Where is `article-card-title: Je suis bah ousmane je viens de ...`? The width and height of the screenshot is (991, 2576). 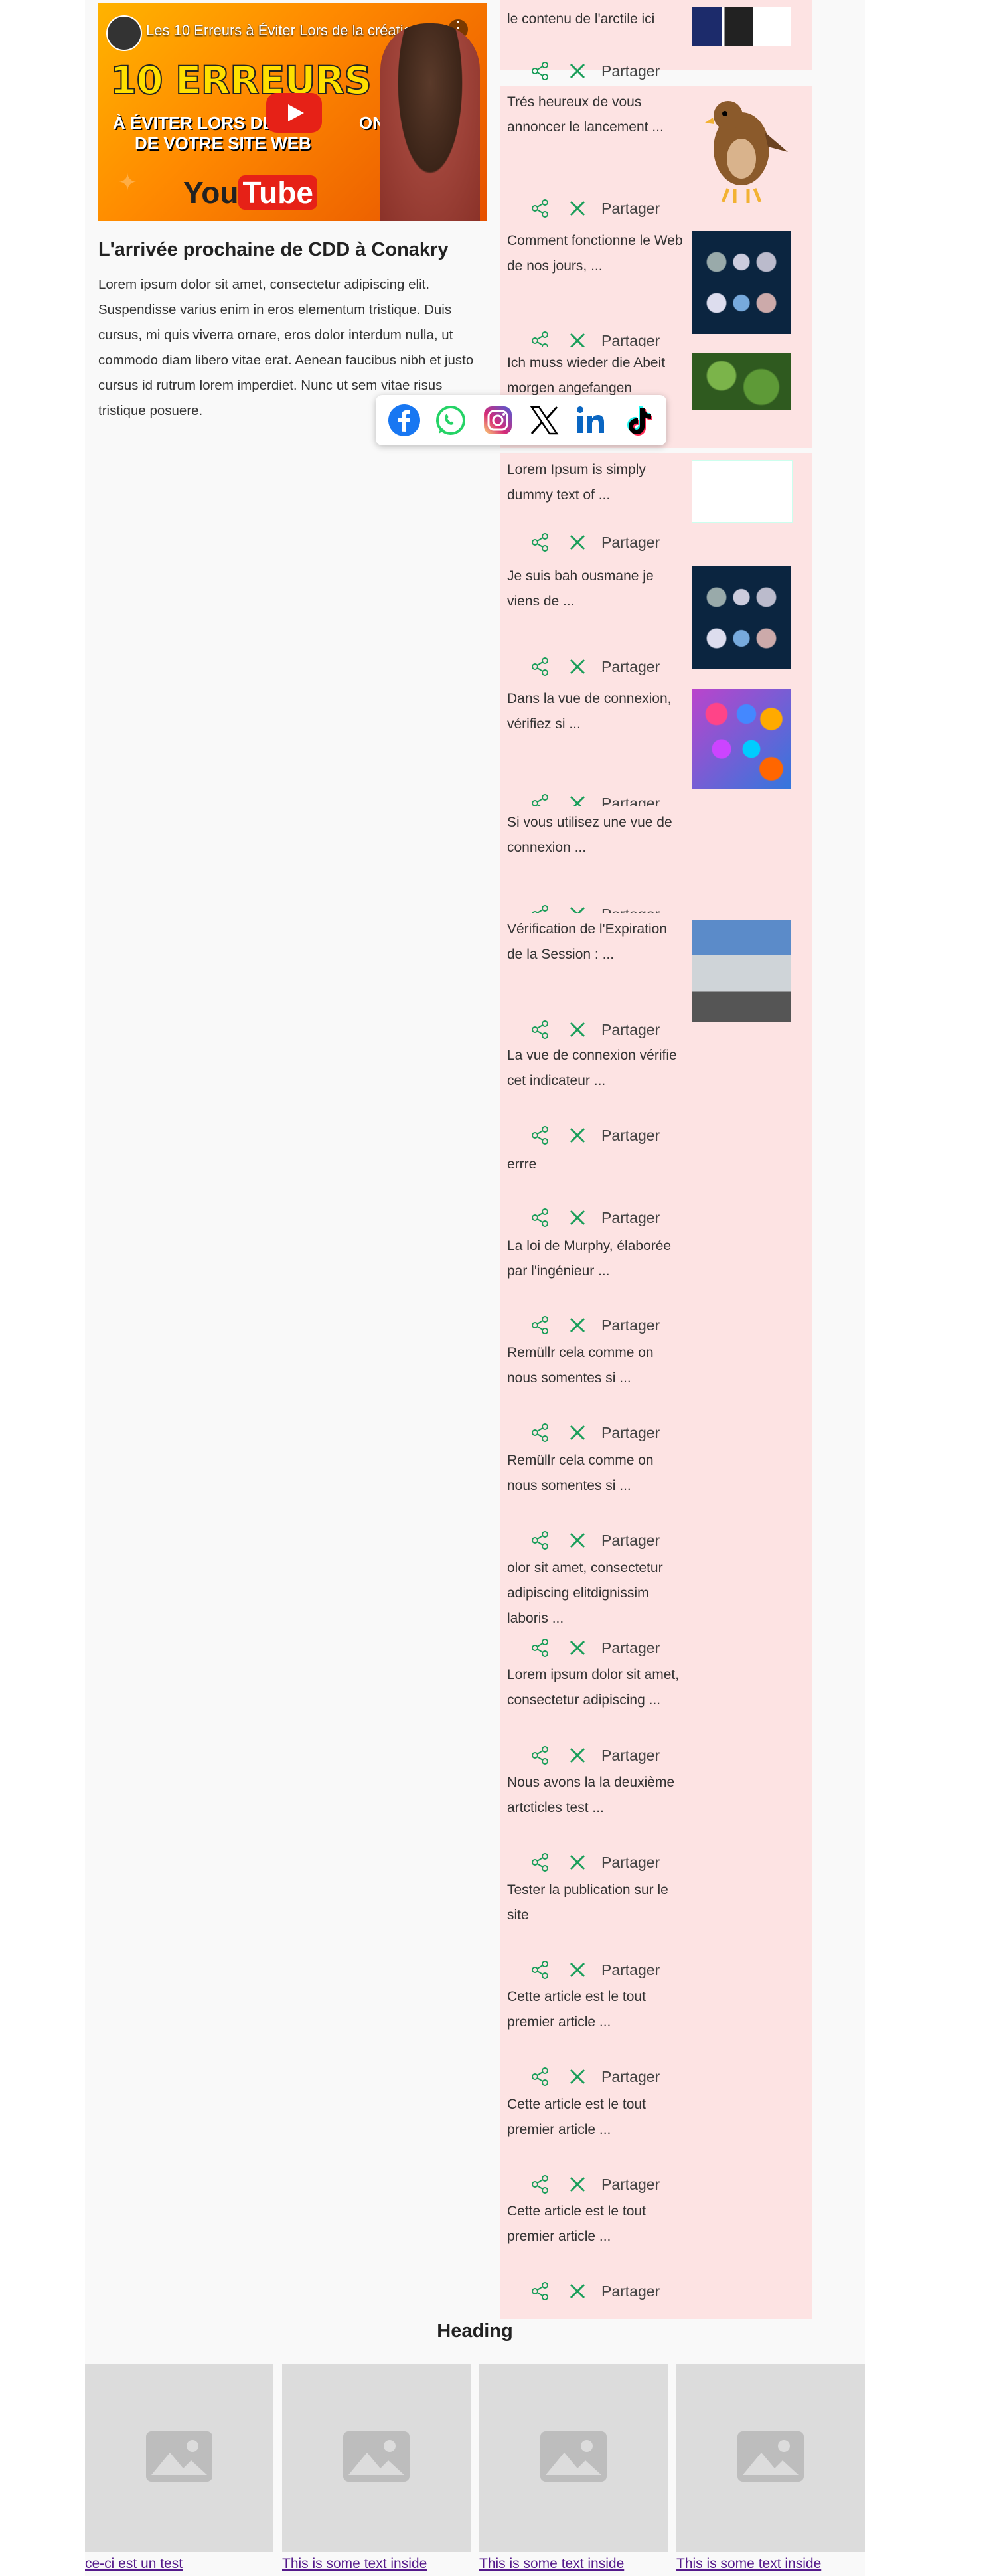
article-card-title: Je suis bah ousmane je viens de ... is located at coordinates (596, 589).